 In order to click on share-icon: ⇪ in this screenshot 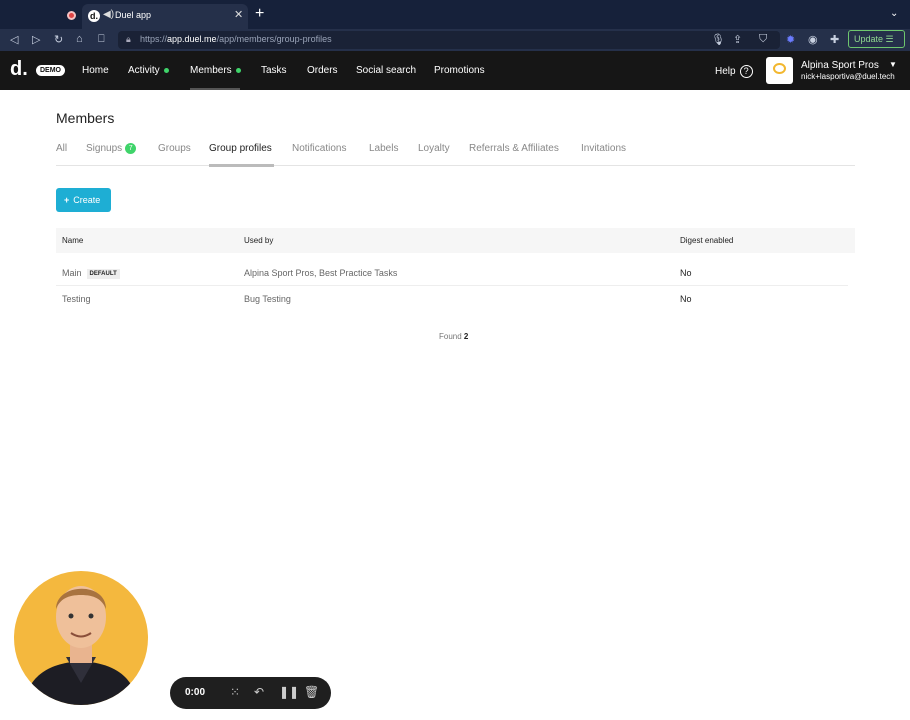, I will do `click(737, 39)`.